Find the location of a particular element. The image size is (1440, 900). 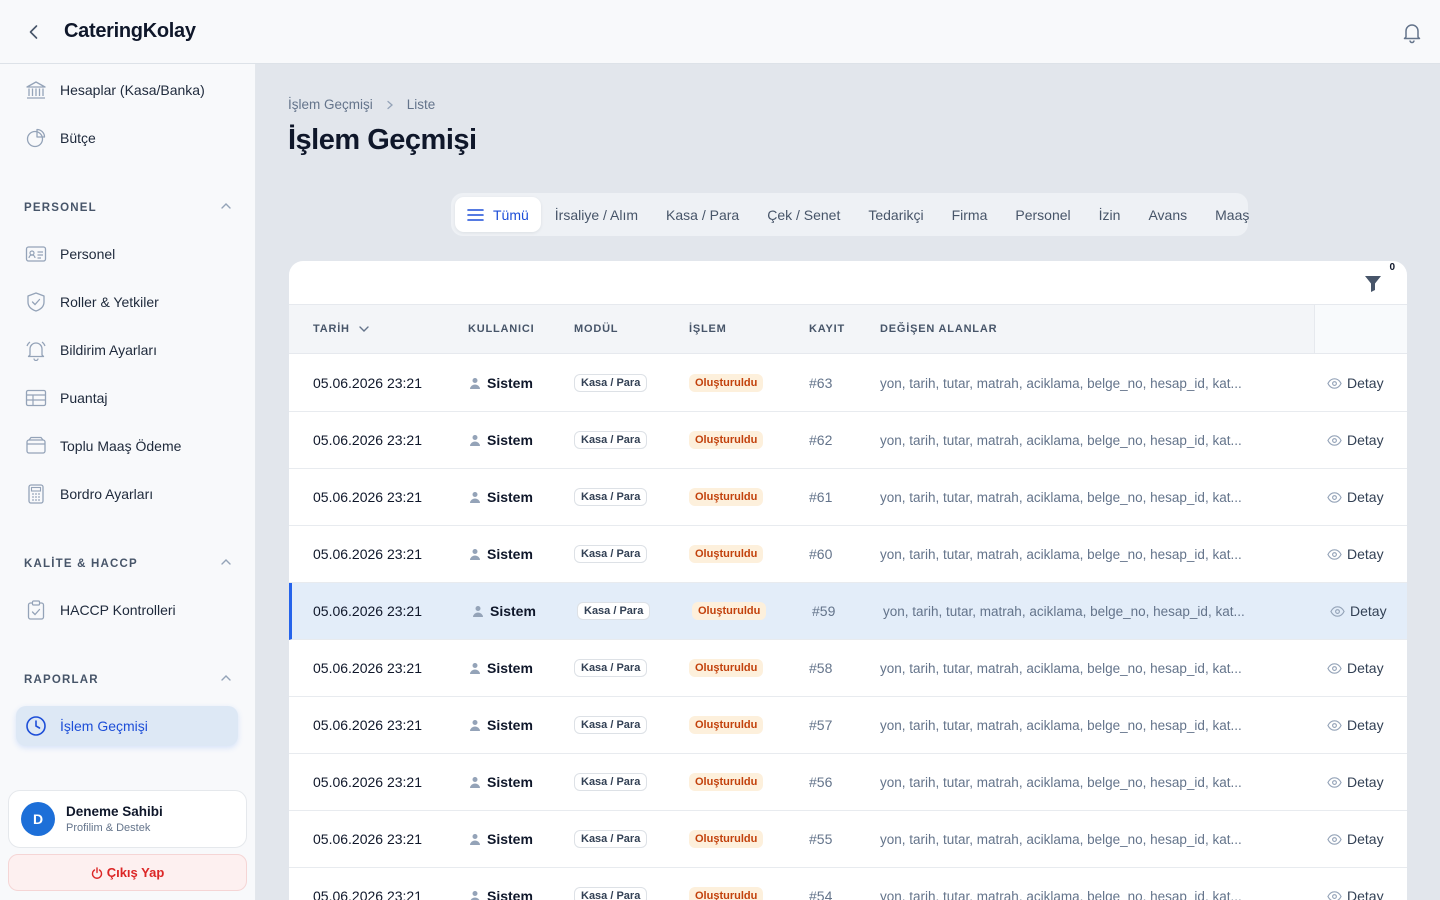

section-reports-toggle: RAPORLAR is located at coordinates (128, 680).